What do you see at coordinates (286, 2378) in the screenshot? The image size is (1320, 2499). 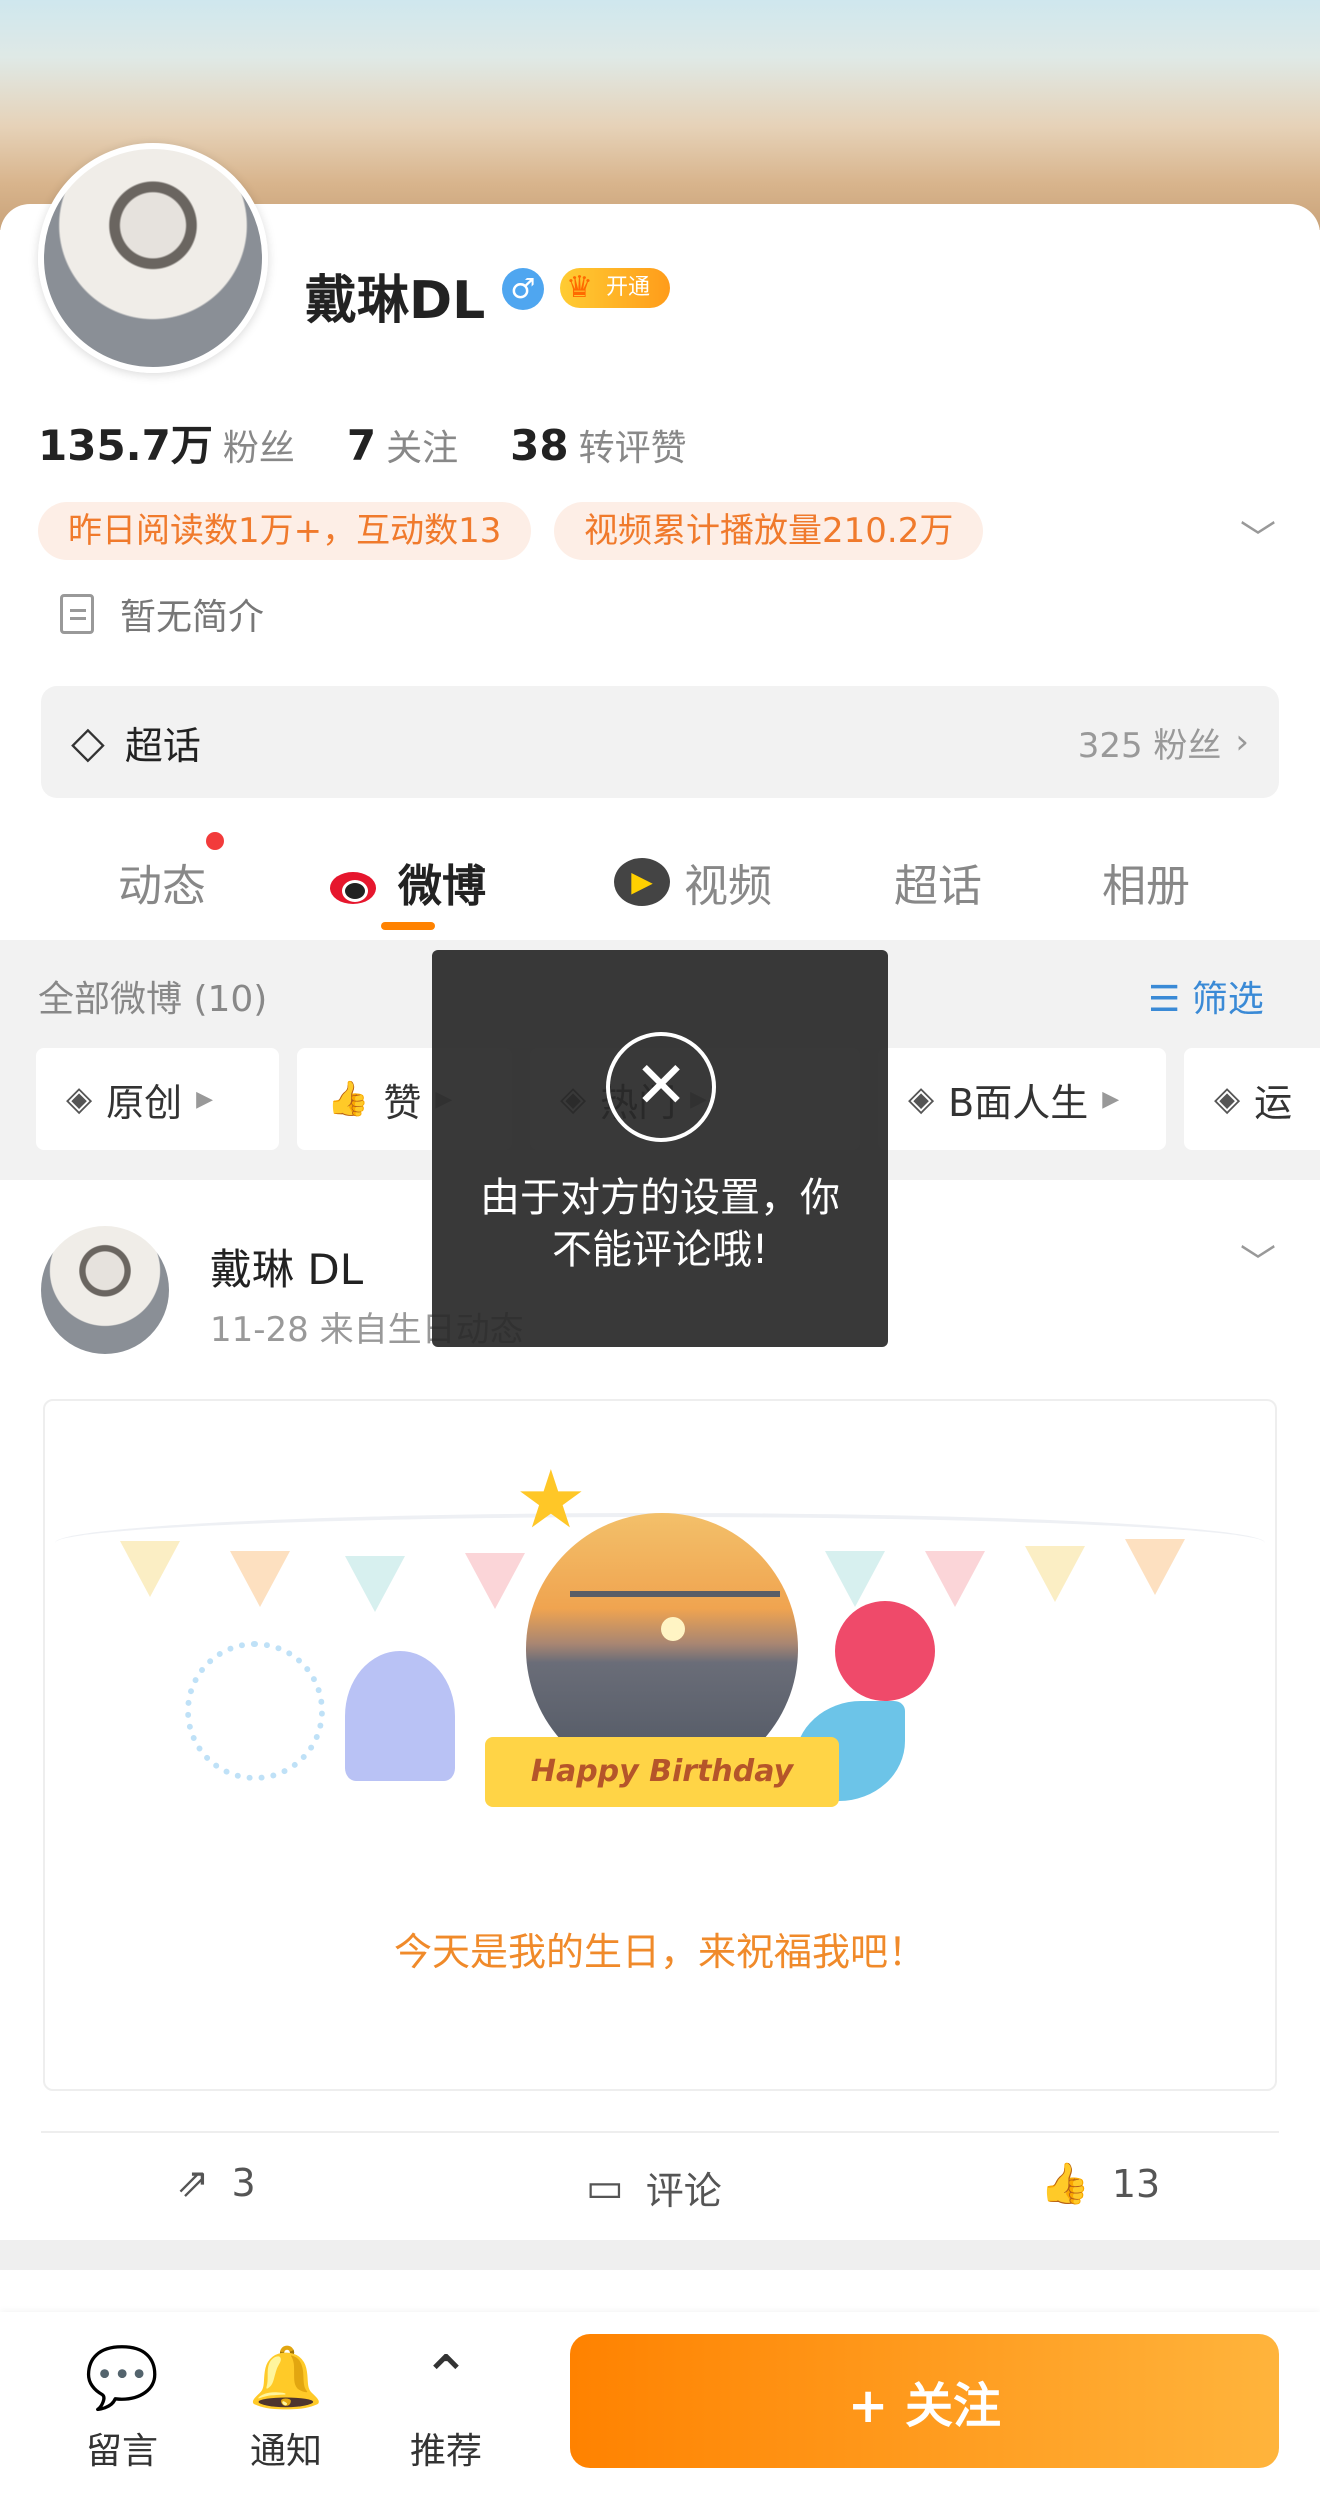 I see `bell-icon: 🔔` at bounding box center [286, 2378].